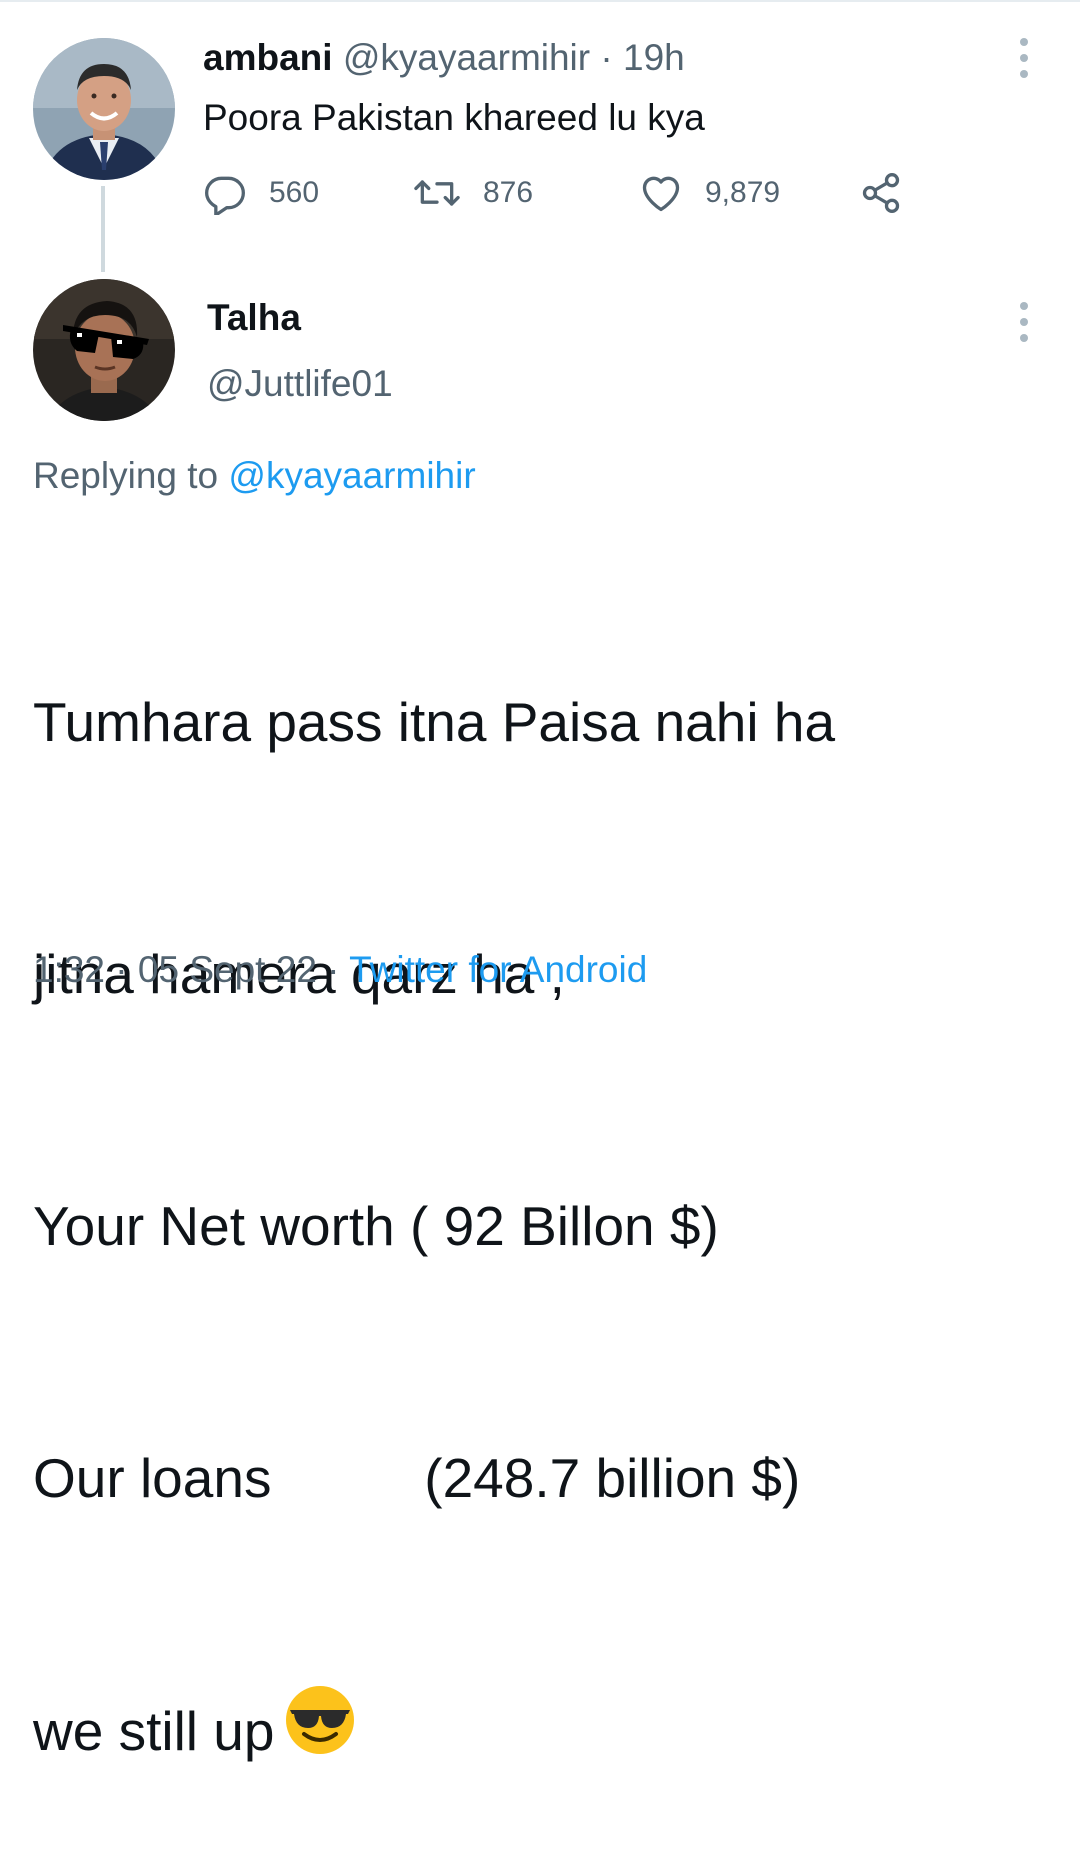 This screenshot has height=1856, width=1080. Describe the element at coordinates (437, 193) in the screenshot. I see `retweet-icon` at that location.